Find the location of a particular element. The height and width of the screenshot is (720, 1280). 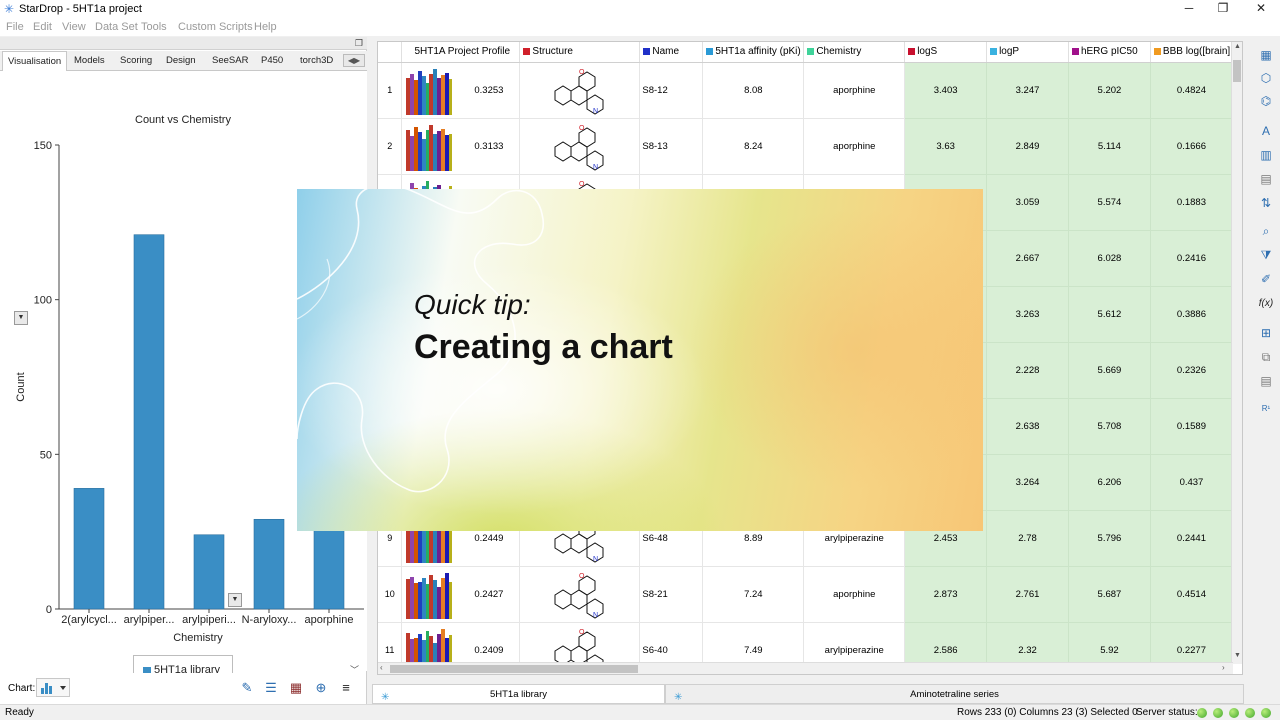

y-axis-dropdown-button: ▼ is located at coordinates (21, 318).